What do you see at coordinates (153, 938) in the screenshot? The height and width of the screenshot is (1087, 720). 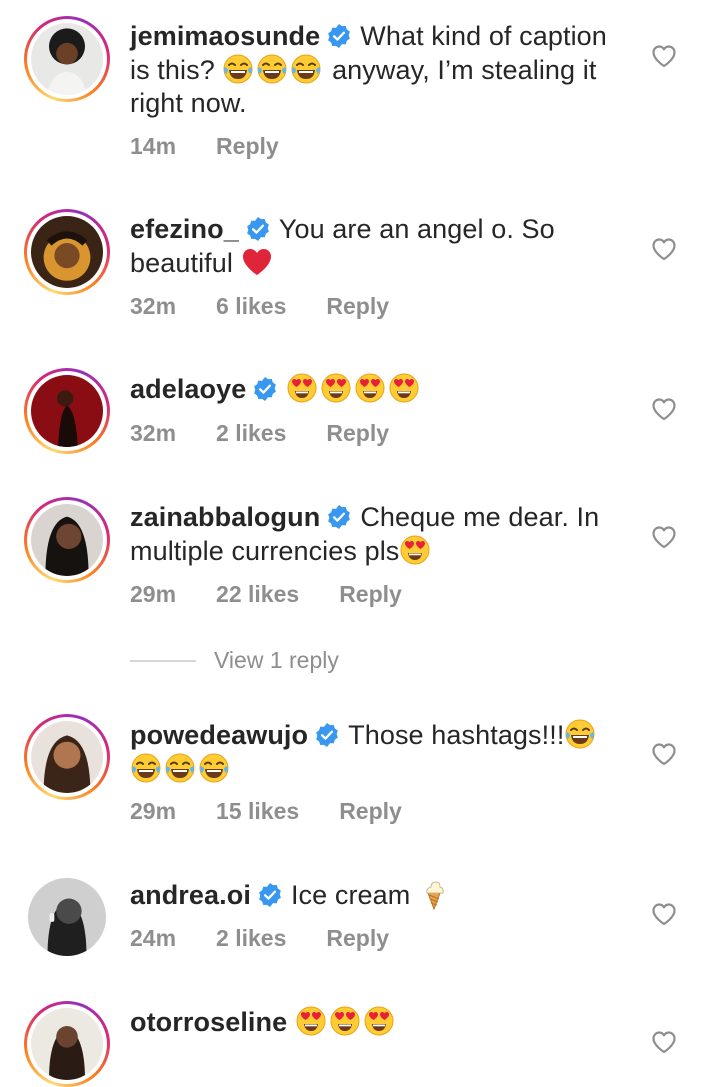 I see `comment-timestamp: 24m` at bounding box center [153, 938].